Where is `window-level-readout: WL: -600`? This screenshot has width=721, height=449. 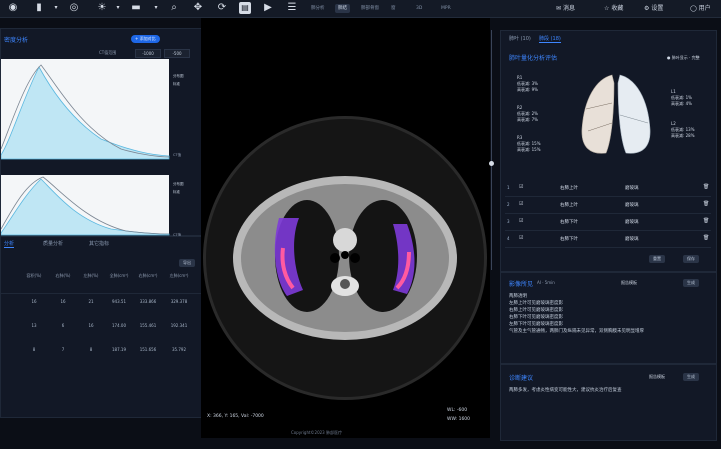
window-level-readout: WL: -600 is located at coordinates (457, 410).